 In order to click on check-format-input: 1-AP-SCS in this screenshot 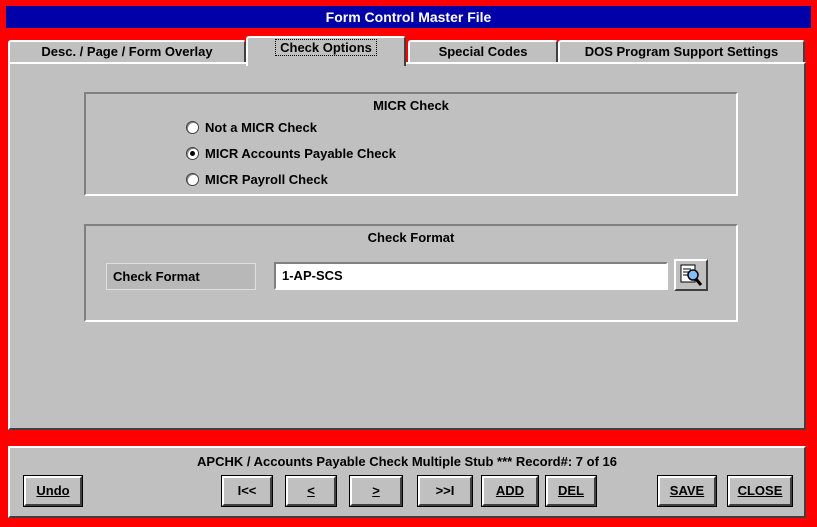, I will do `click(471, 276)`.